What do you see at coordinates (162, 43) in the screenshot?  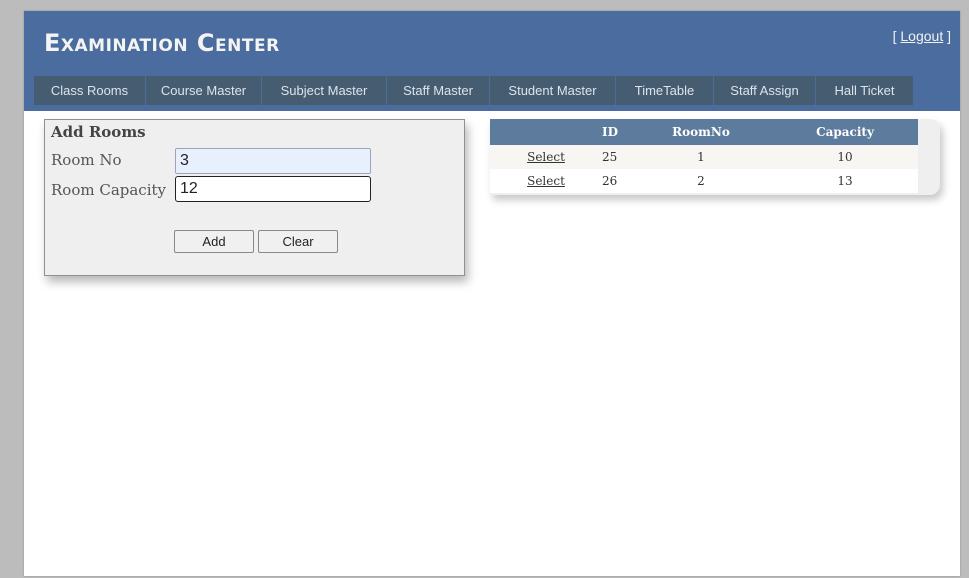 I see `app-title: Examination Center` at bounding box center [162, 43].